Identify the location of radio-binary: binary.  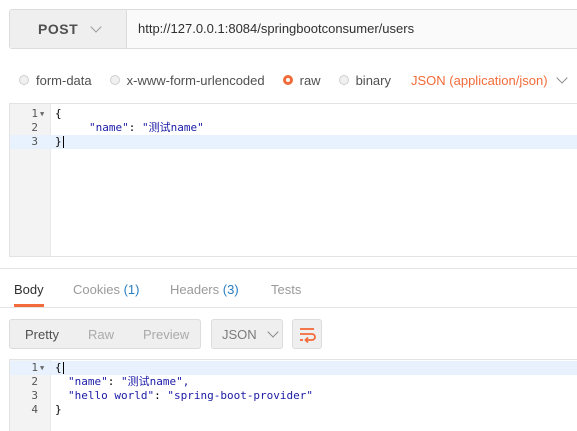
(364, 80).